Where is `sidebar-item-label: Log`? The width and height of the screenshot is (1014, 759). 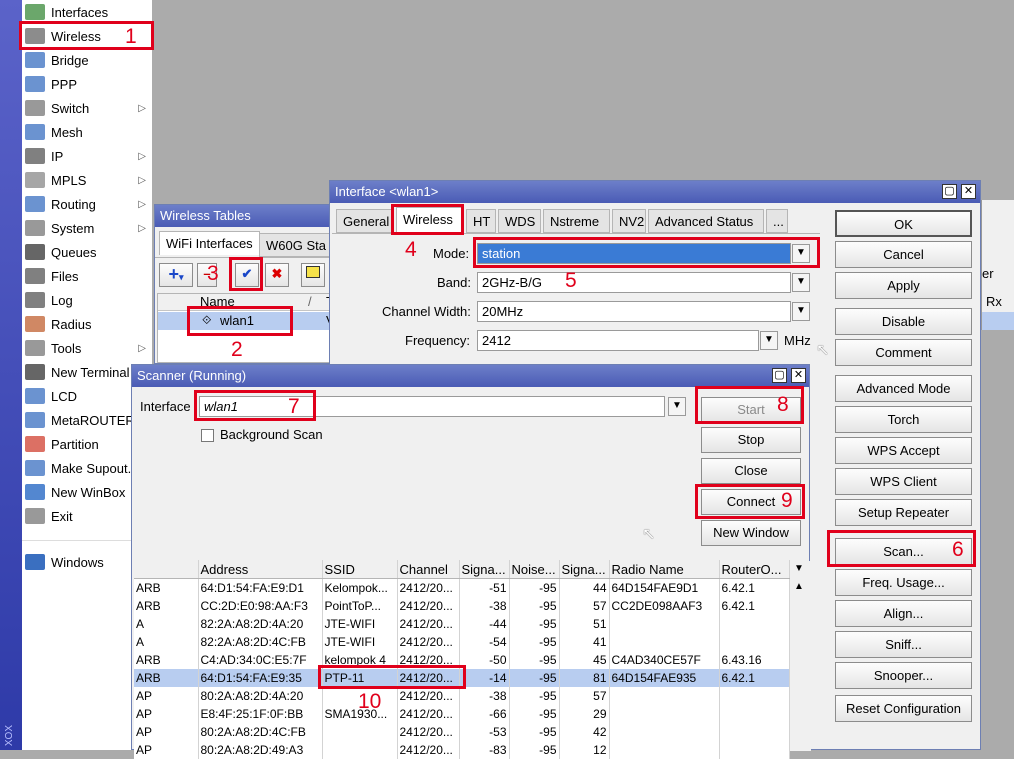
sidebar-item-label: Log is located at coordinates (62, 300).